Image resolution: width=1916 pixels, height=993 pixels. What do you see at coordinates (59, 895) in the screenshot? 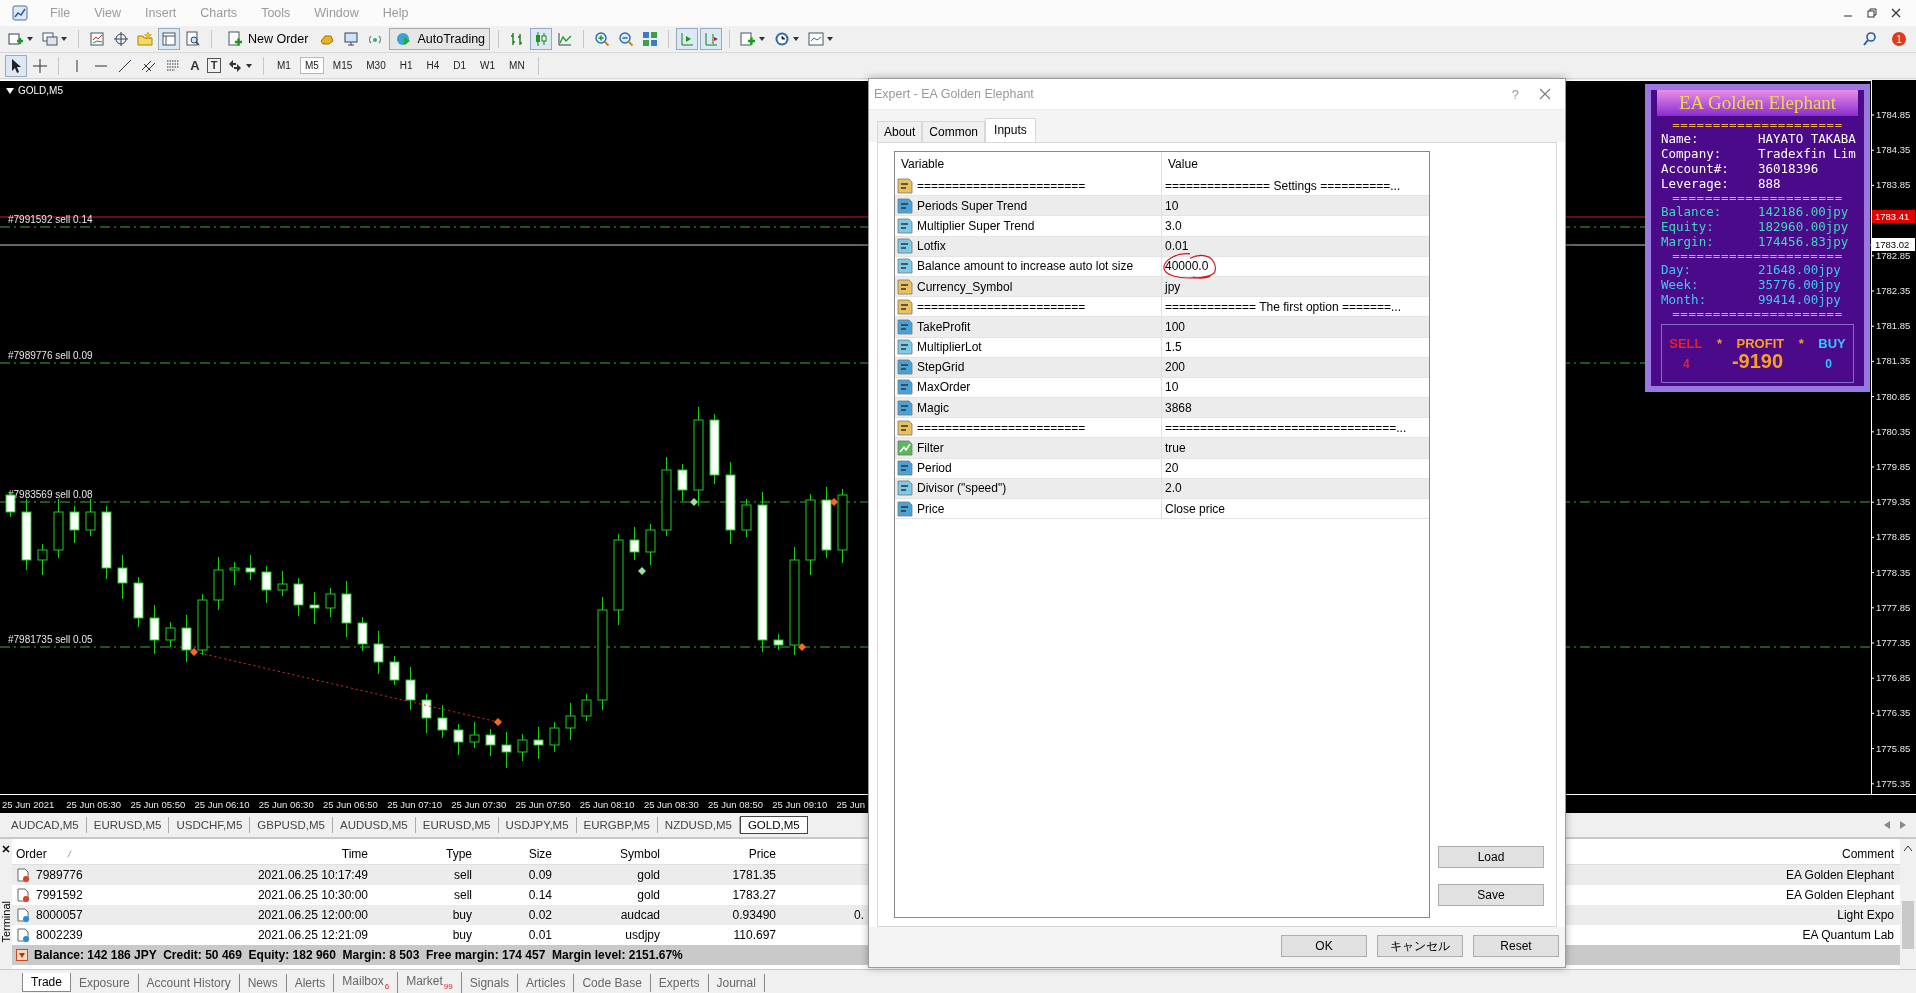
I see `order-number: 7991592` at bounding box center [59, 895].